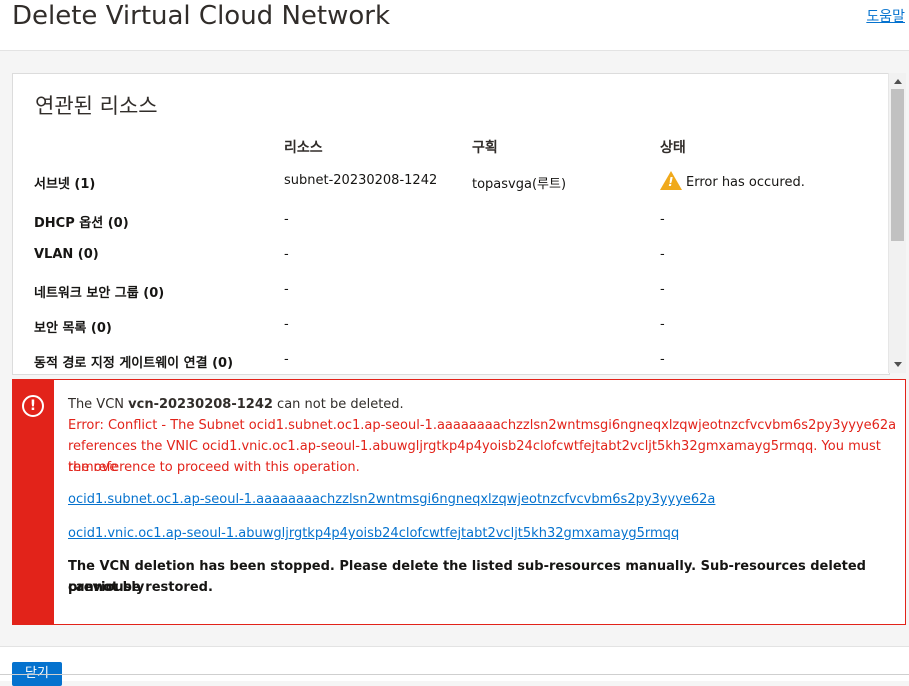 This screenshot has width=909, height=686. I want to click on table-row: VLAN (0) - -, so click(451, 257).